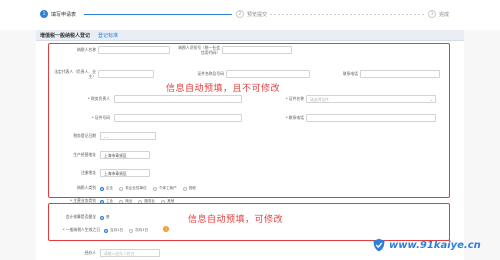 This screenshot has height=260, width=500. I want to click on step-3: 3 完成, so click(438, 14).